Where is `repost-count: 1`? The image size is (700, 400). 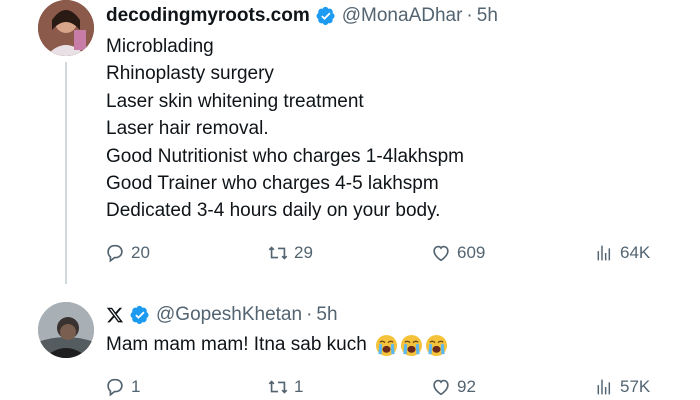 repost-count: 1 is located at coordinates (299, 386).